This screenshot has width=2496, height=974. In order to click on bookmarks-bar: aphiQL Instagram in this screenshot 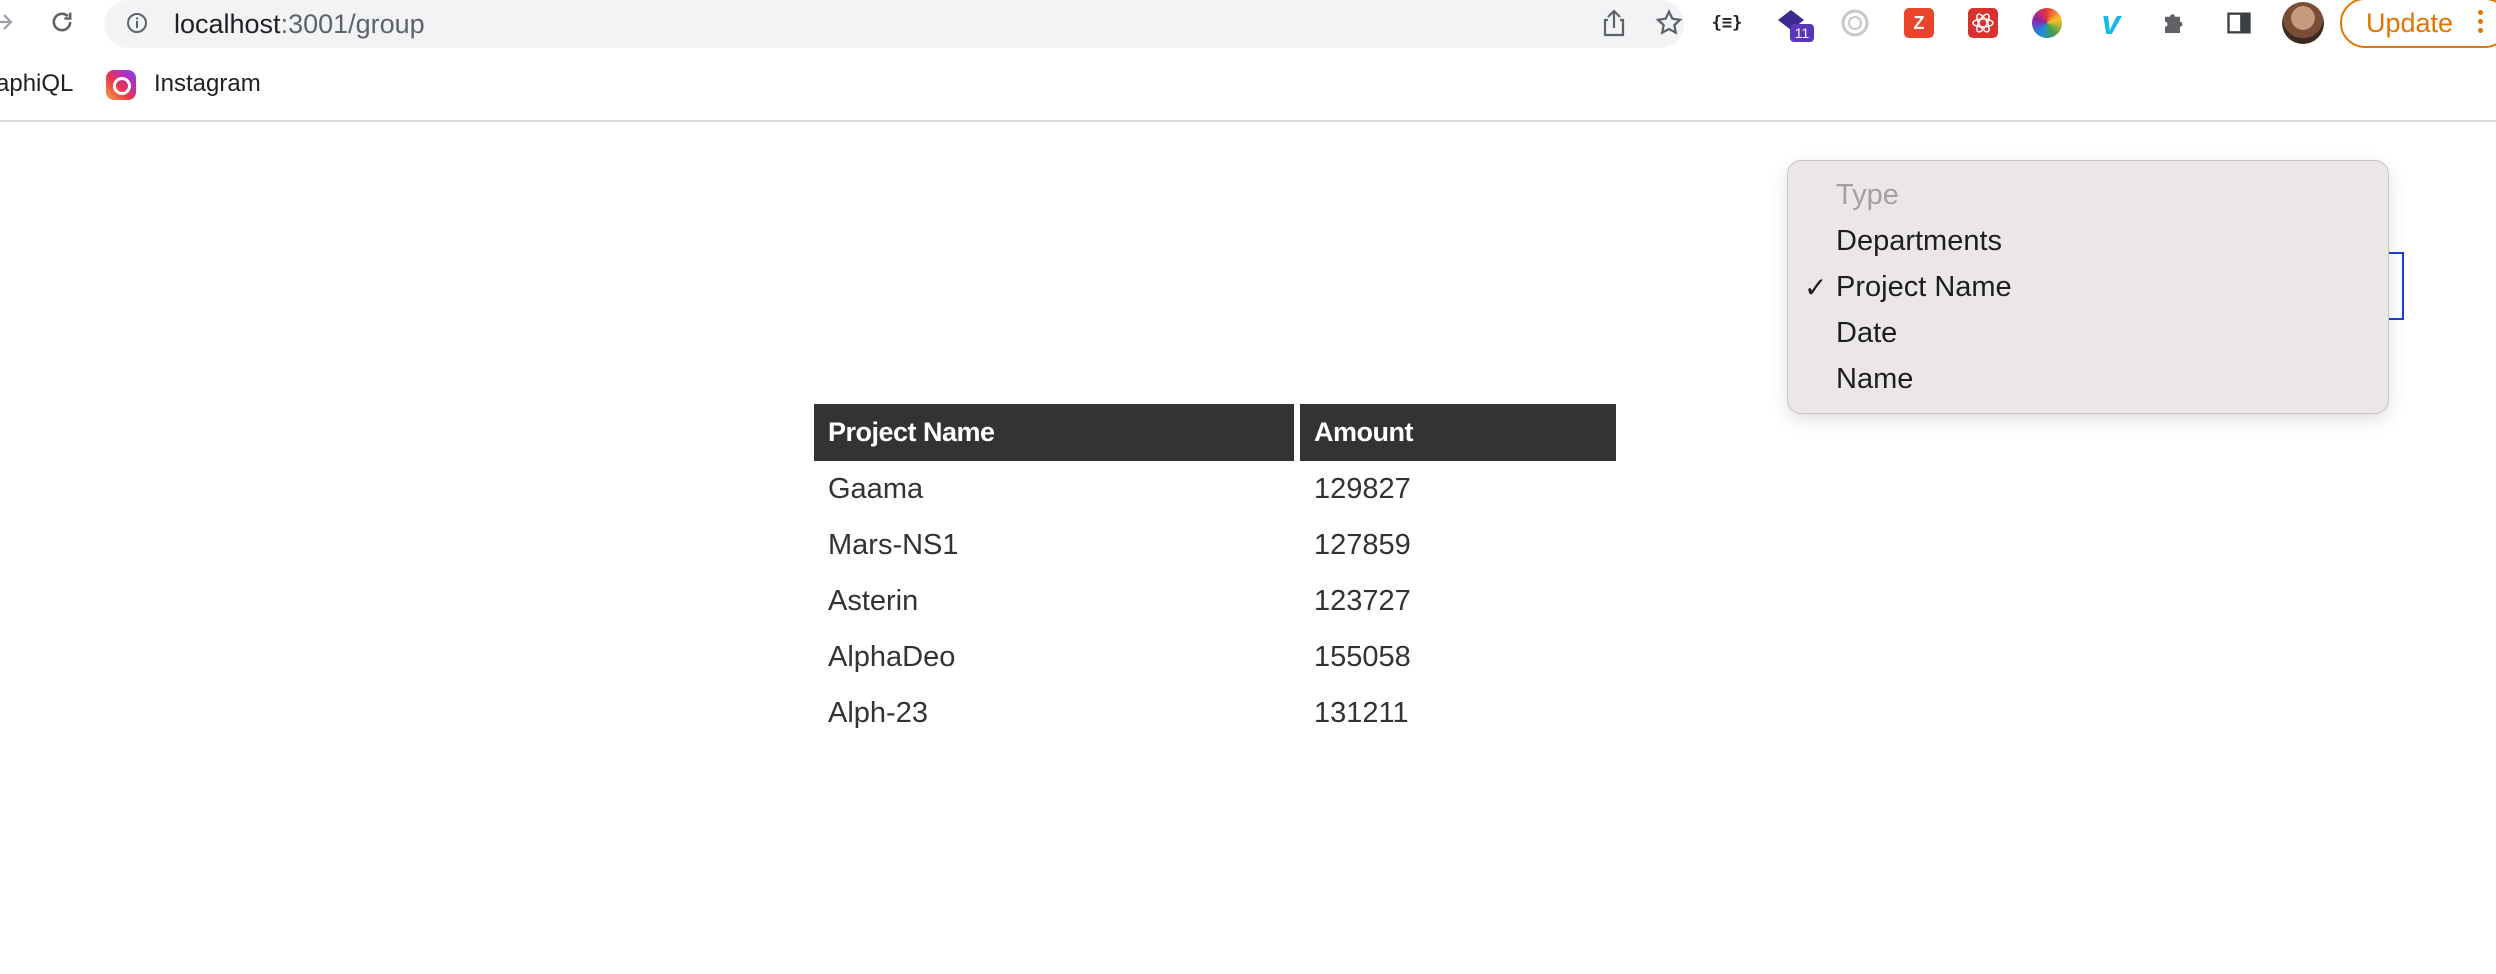, I will do `click(1248, 89)`.